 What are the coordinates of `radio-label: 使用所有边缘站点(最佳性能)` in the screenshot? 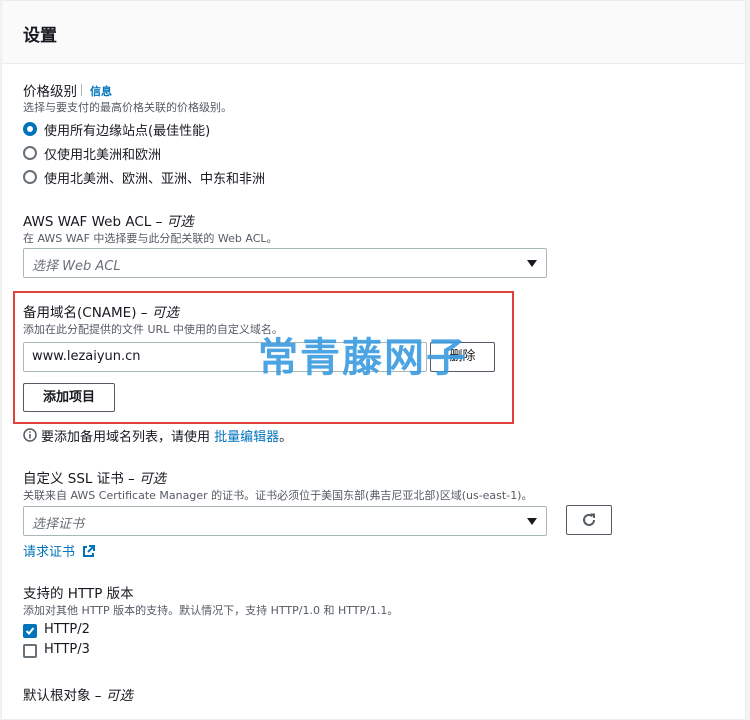 It's located at (127, 131).